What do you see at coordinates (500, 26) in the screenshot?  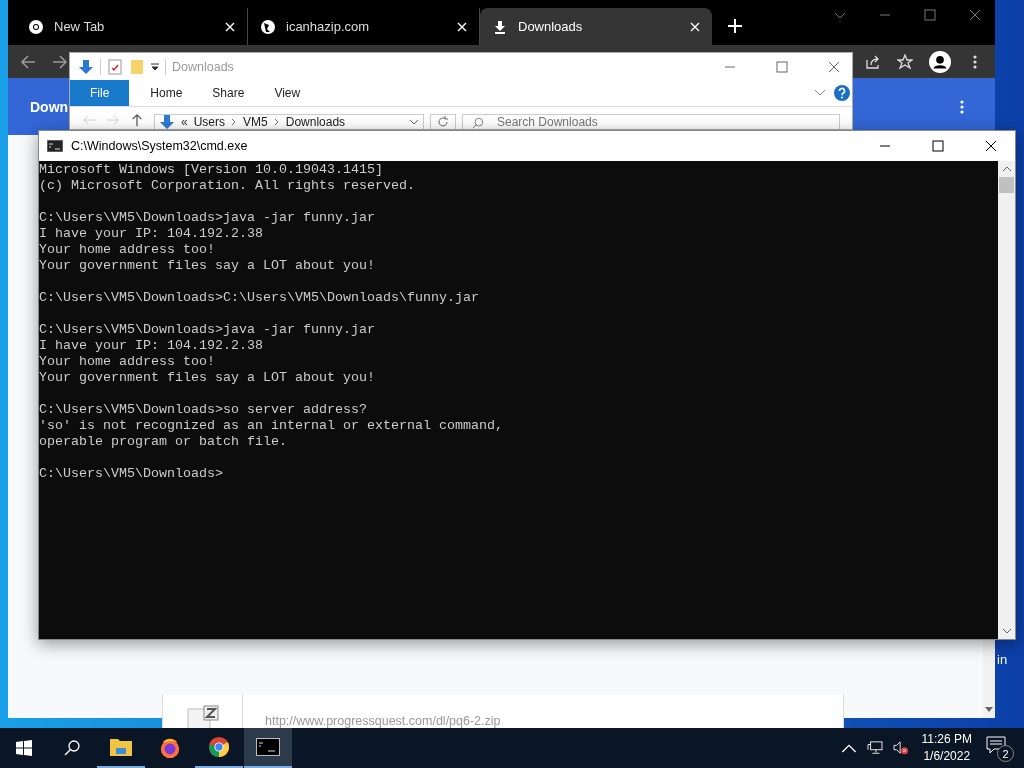 I see `download-icon` at bounding box center [500, 26].